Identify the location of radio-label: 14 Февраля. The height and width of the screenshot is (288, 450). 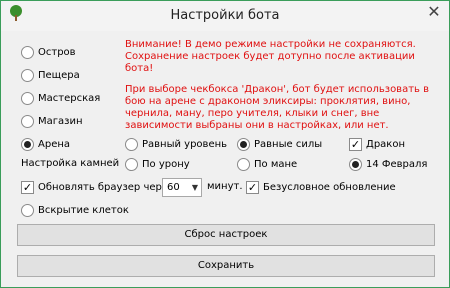
(397, 164).